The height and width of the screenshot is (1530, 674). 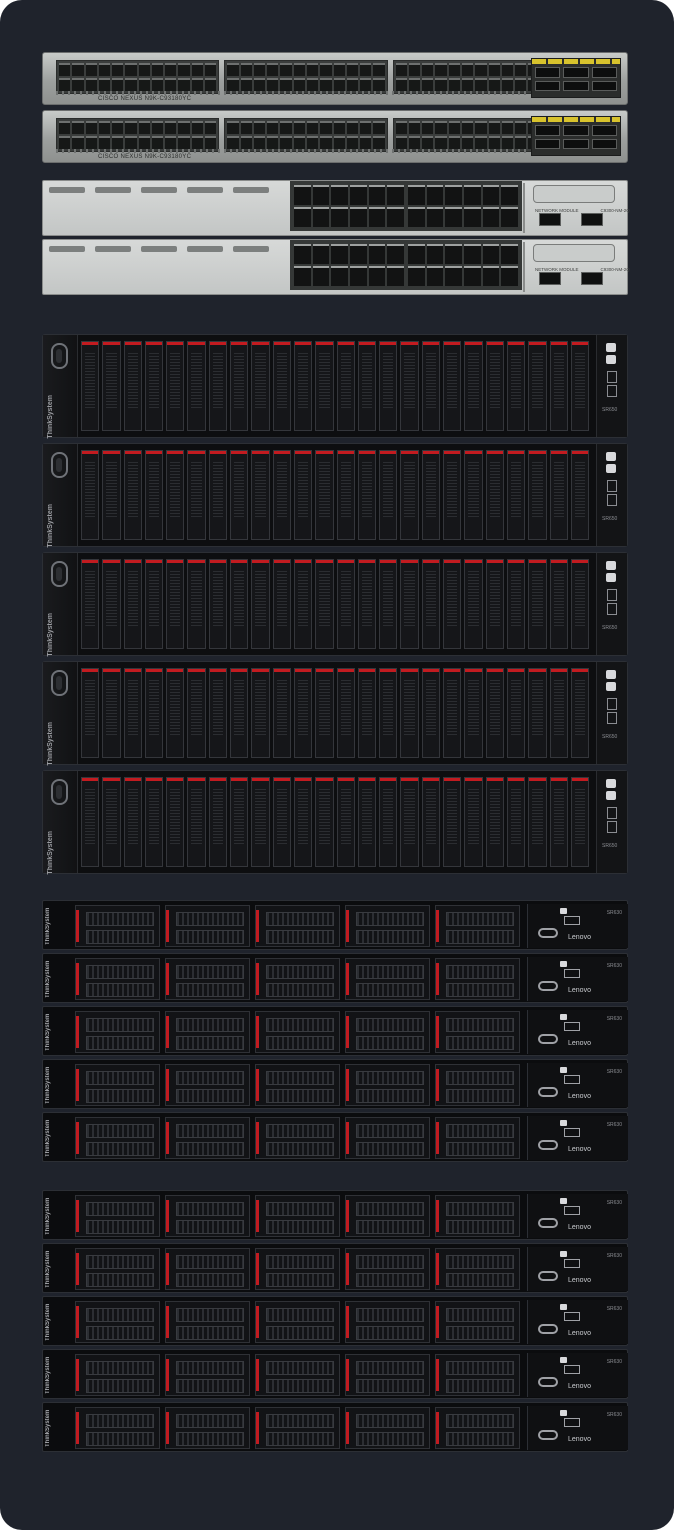 What do you see at coordinates (611, 604) in the screenshot?
I see `right-rack-ear: SR650` at bounding box center [611, 604].